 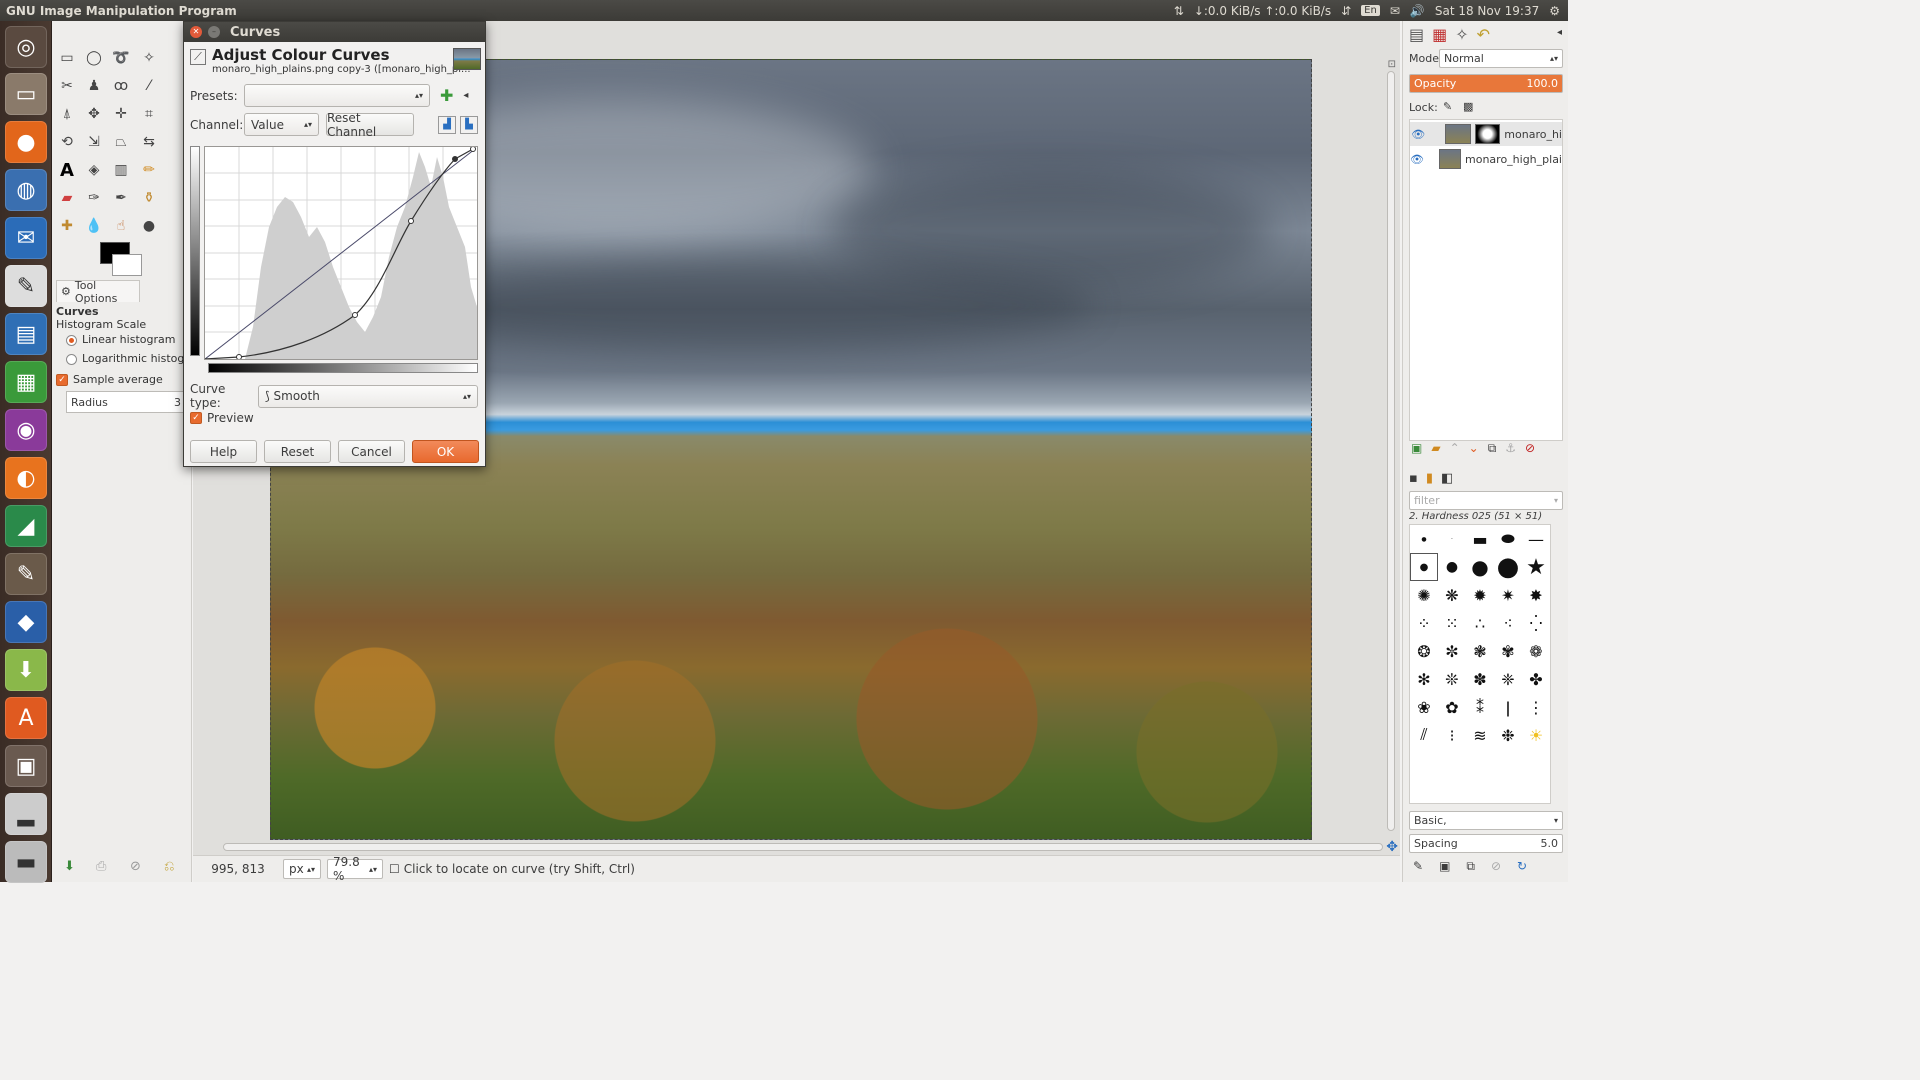 What do you see at coordinates (803, 847) in the screenshot?
I see `horizontal-scrollbar` at bounding box center [803, 847].